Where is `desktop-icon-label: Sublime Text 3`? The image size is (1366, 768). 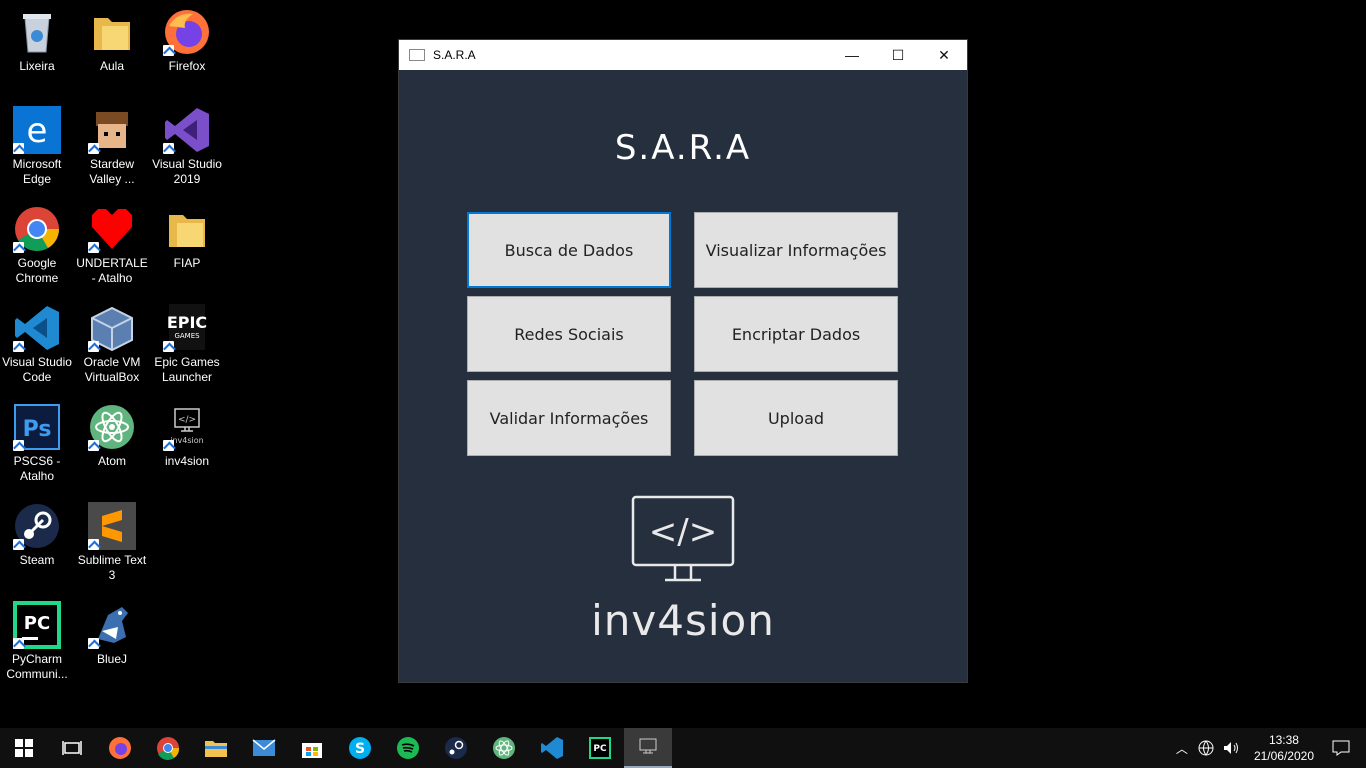
desktop-icon-label: Sublime Text 3 is located at coordinates (112, 567).